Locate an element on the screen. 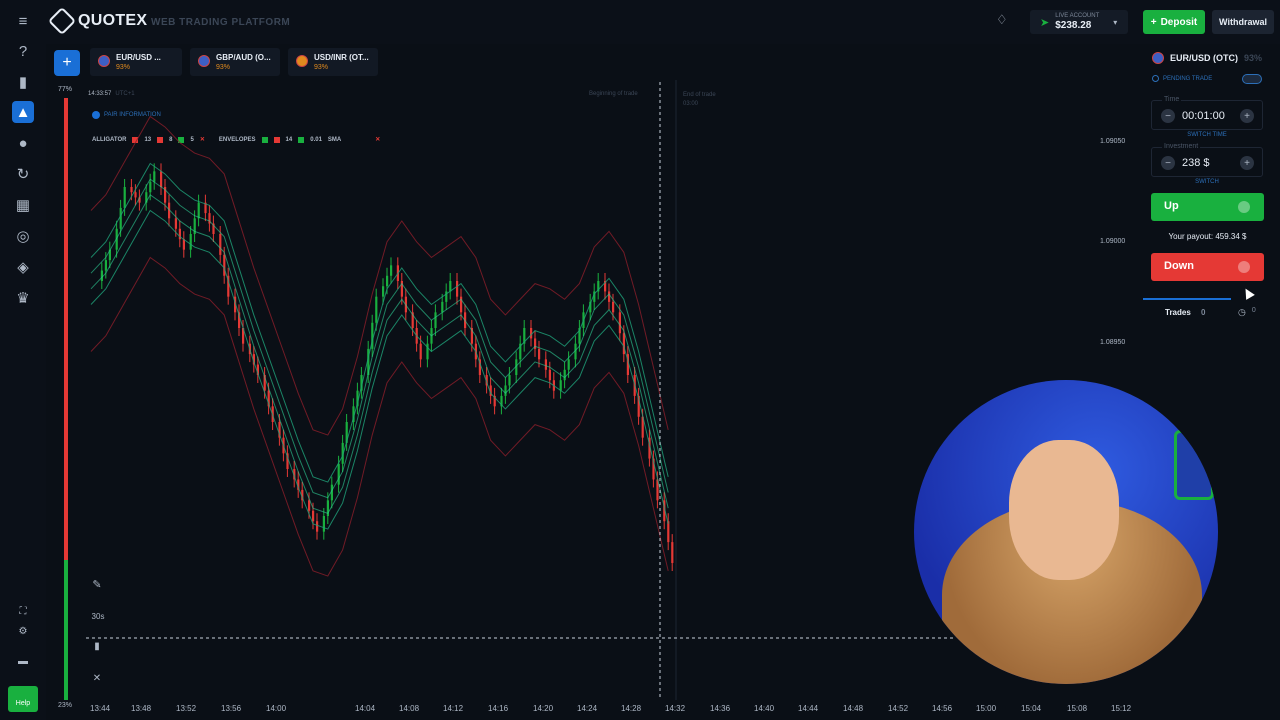  history-tab: ◷ 0 is located at coordinates (1247, 312).